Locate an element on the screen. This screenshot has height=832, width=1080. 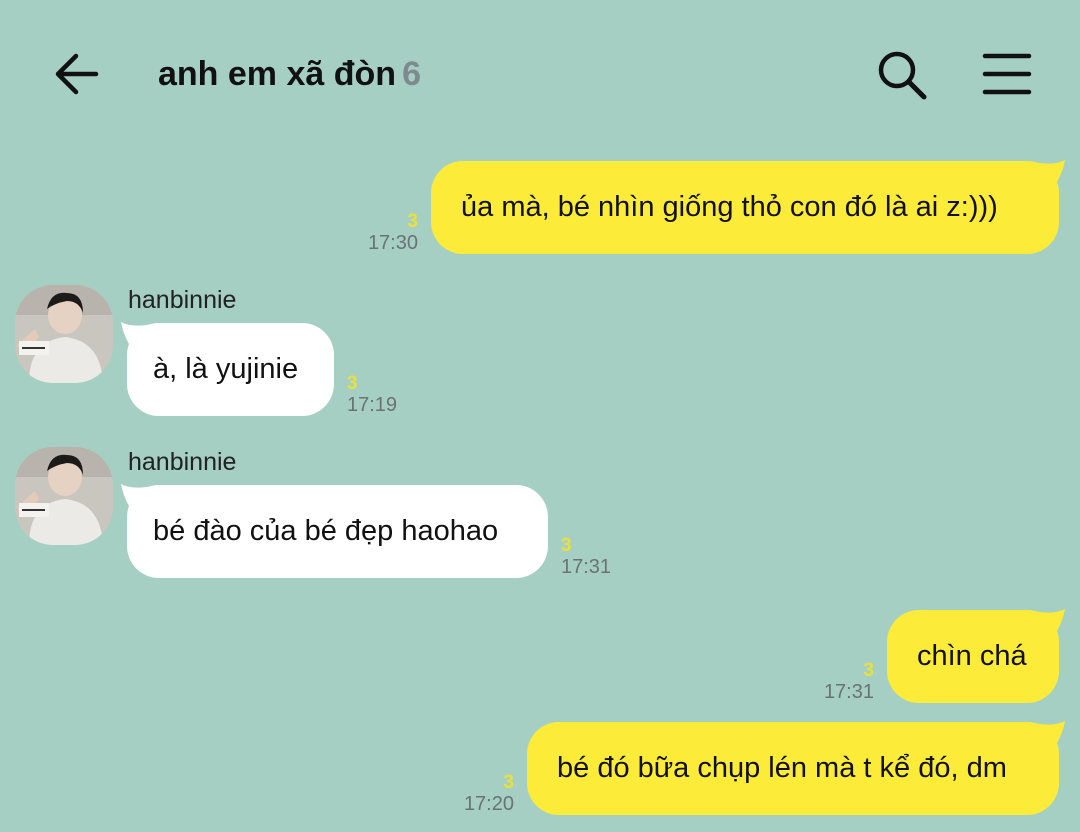
incoming-message-bubble: bé đào của bé đẹp haohao is located at coordinates (337, 531).